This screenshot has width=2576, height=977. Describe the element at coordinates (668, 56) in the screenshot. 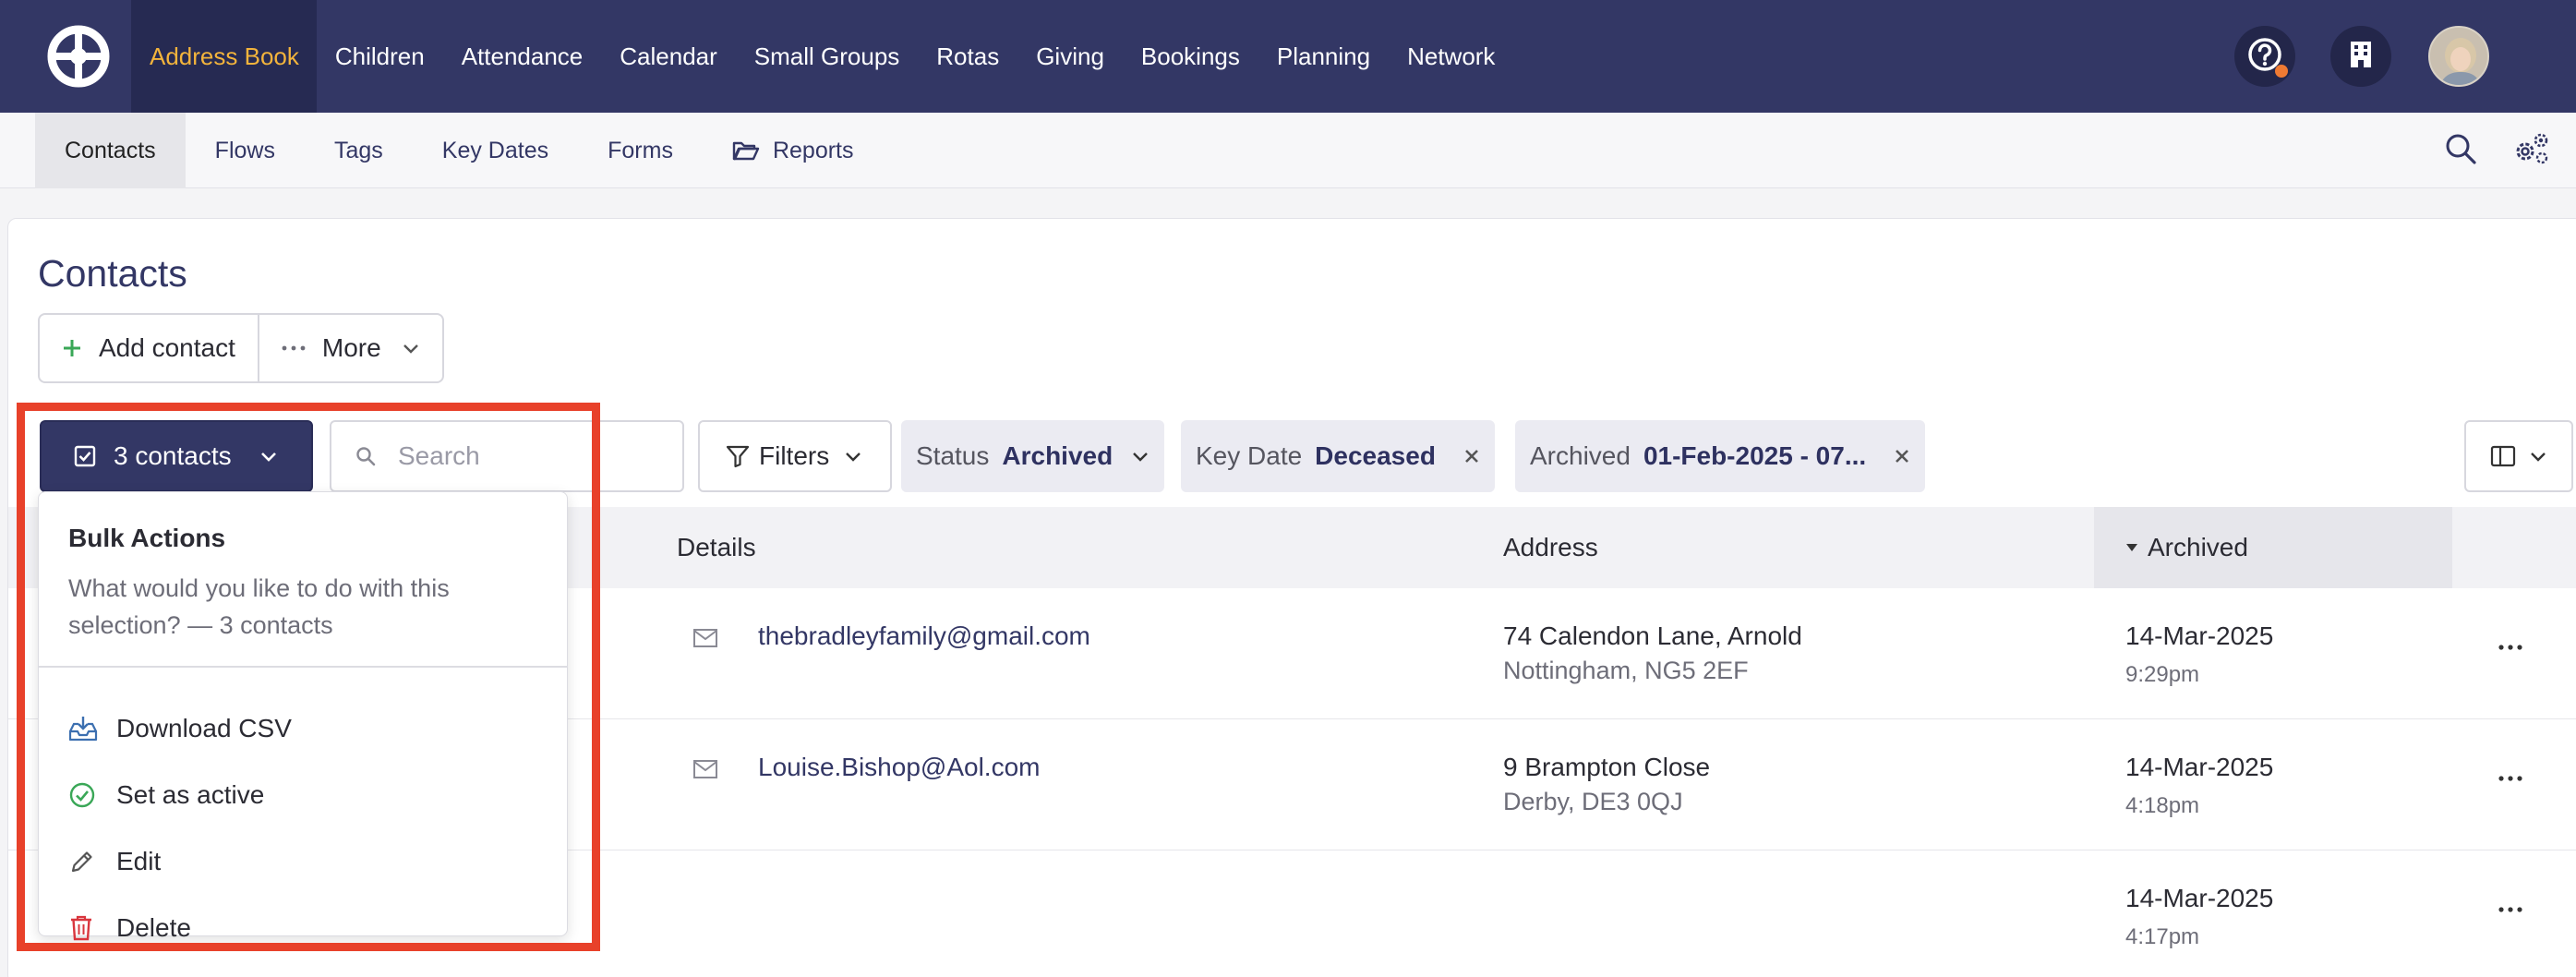

I see `nav-item-calendar: Calendar` at that location.